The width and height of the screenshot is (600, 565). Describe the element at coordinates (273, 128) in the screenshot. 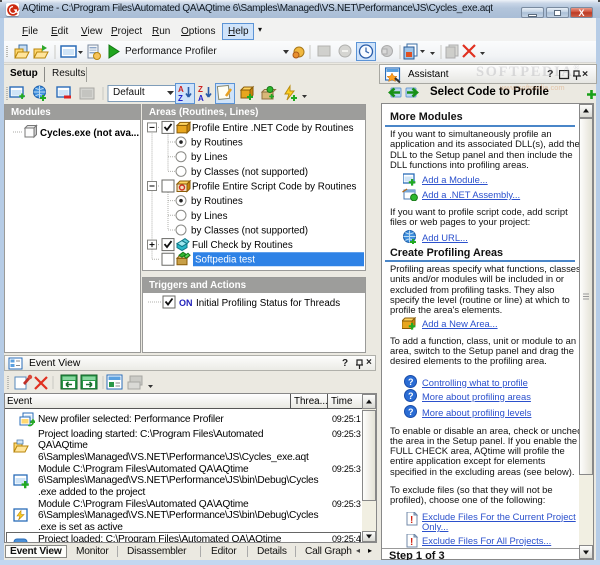

I see `svg-text:Profile Entire .NET Code by Ro: Profile Entire .NET Code by Routines` at that location.